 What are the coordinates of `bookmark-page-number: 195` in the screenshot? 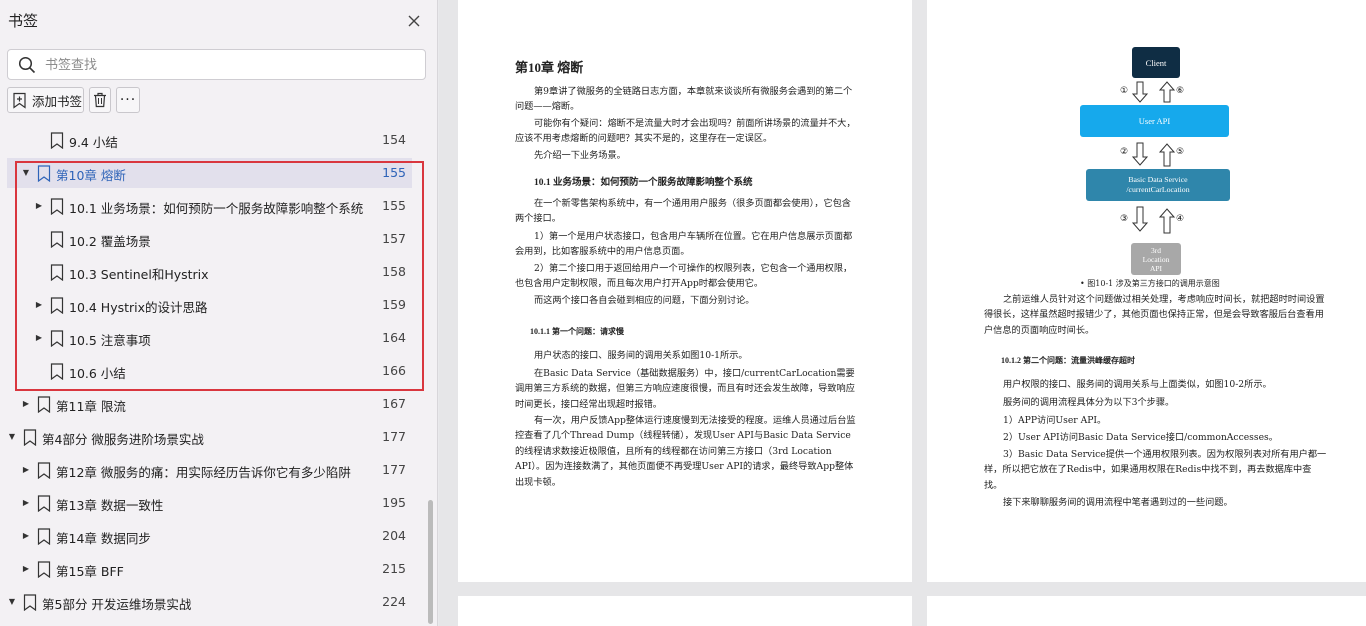 It's located at (394, 502).